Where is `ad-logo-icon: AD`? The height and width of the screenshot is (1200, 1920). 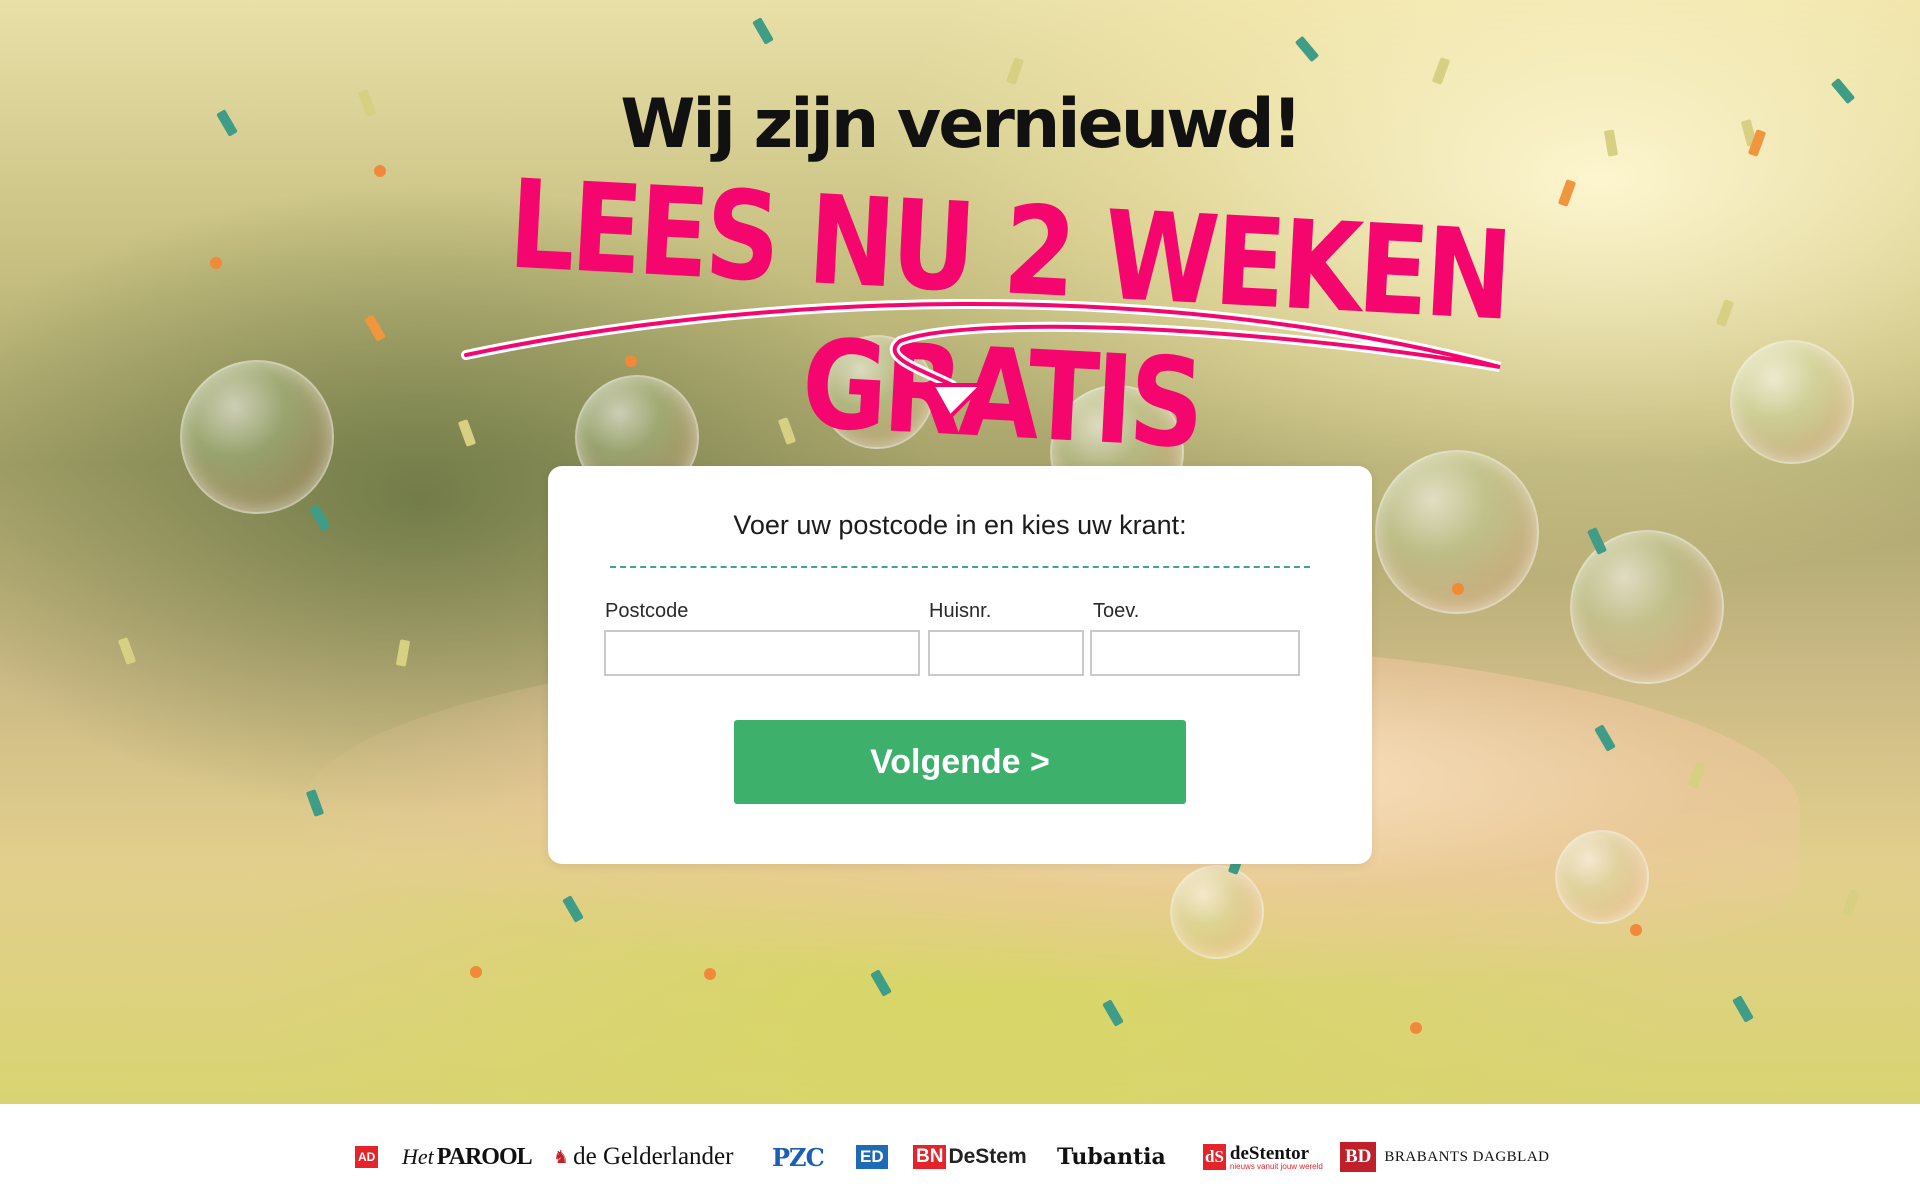
ad-logo-icon: AD is located at coordinates (367, 1157).